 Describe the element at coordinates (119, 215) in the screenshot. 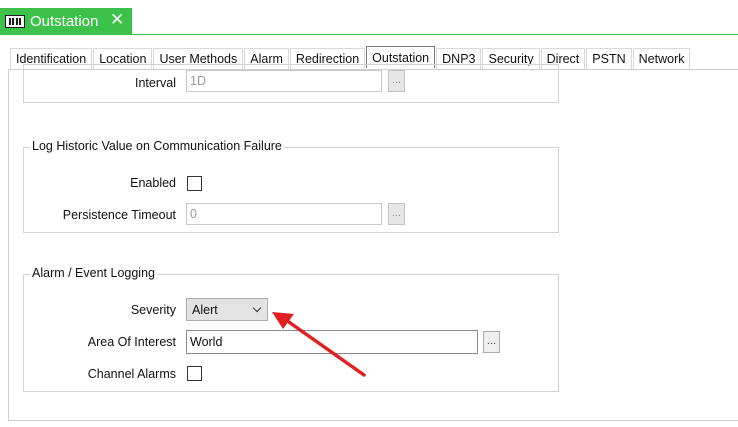

I see `persistence-timeout-label: Persistence Timeout` at that location.